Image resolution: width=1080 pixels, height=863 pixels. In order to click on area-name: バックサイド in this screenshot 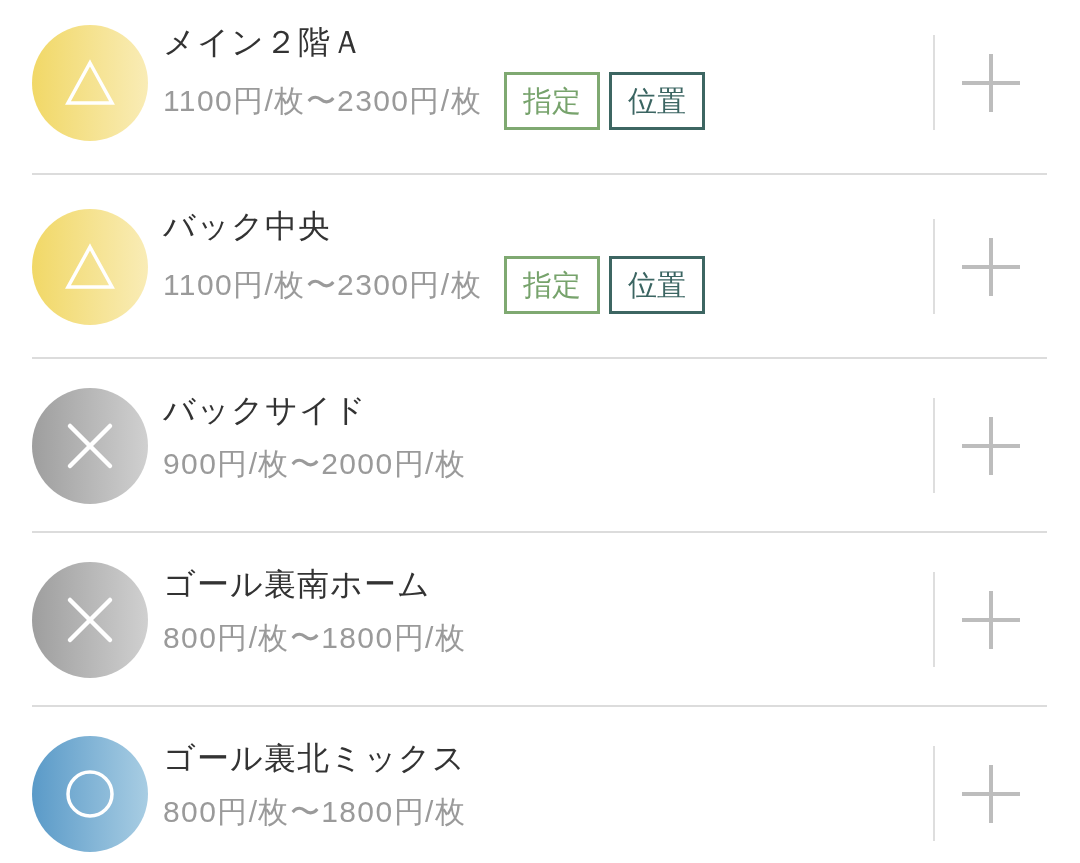, I will do `click(265, 410)`.